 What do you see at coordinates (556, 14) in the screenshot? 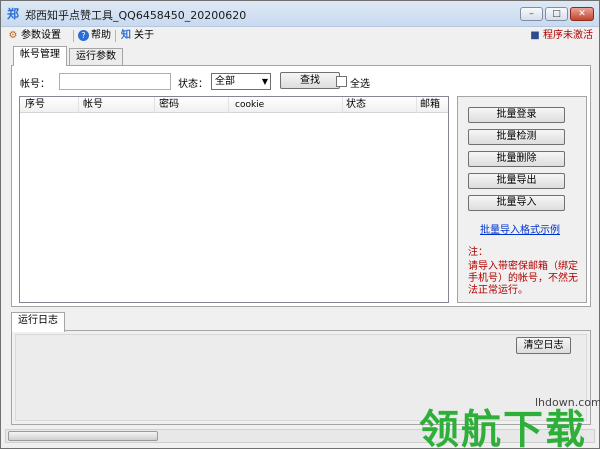
I see `maximize-button: □` at bounding box center [556, 14].